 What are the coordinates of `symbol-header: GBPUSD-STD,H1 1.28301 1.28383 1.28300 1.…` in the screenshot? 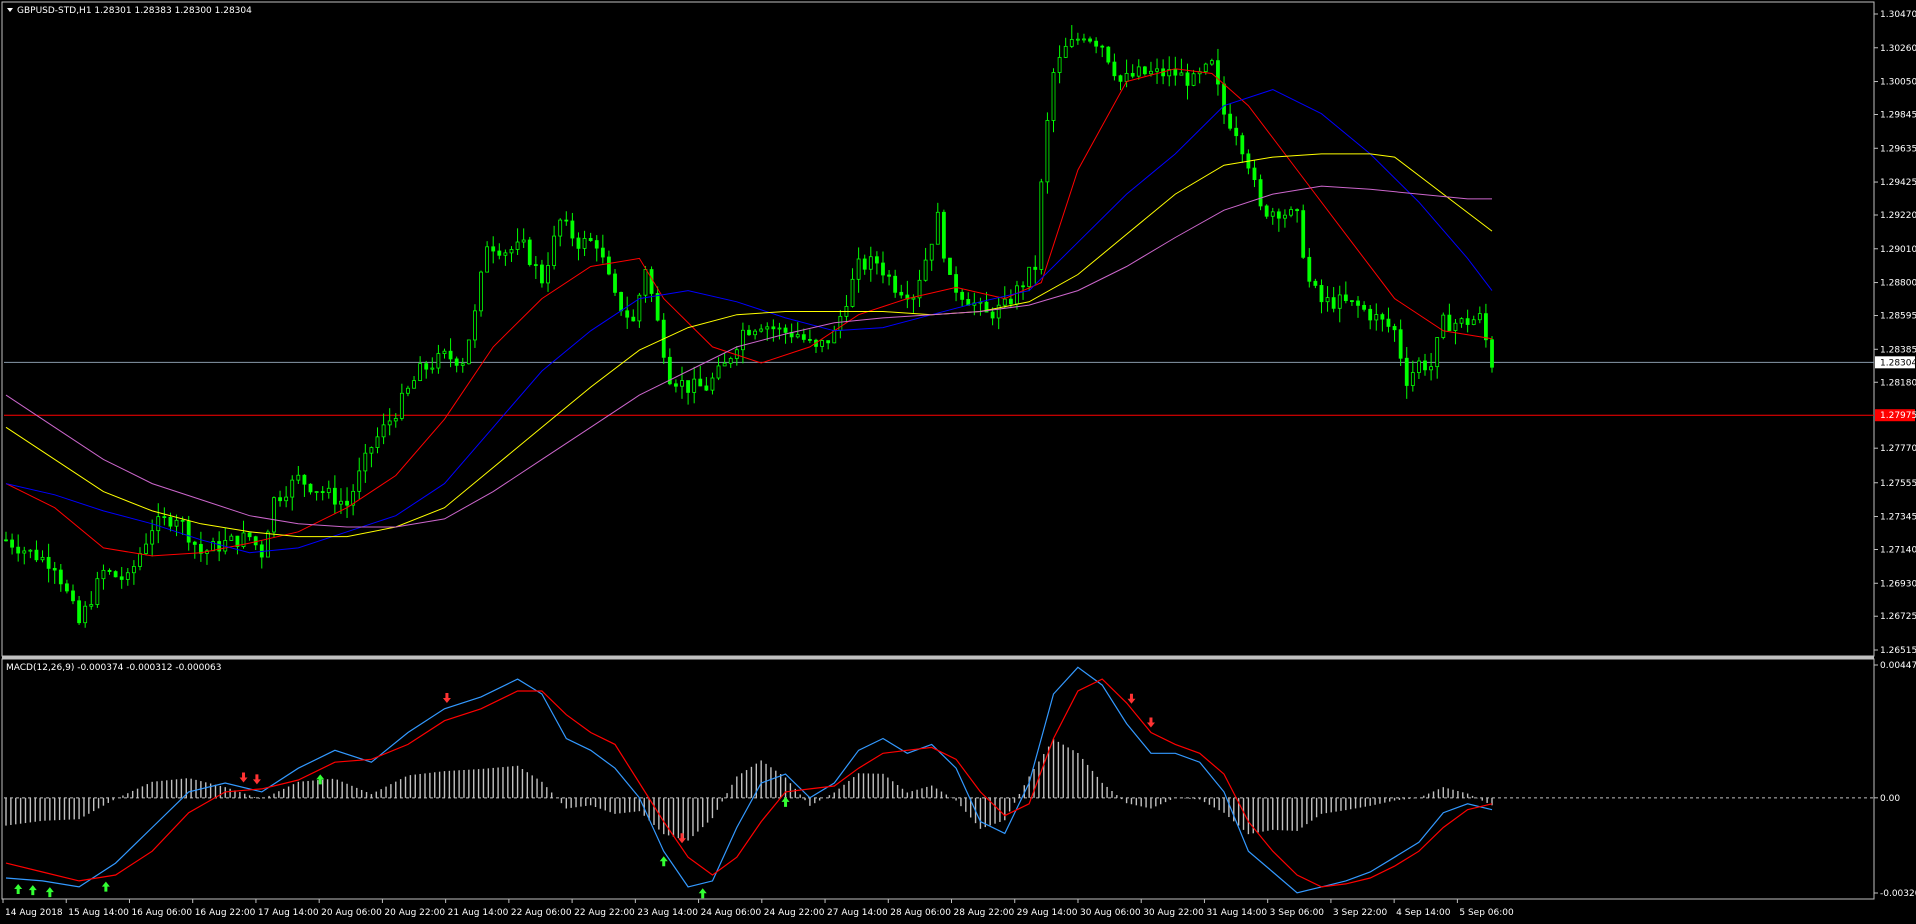 It's located at (134, 11).